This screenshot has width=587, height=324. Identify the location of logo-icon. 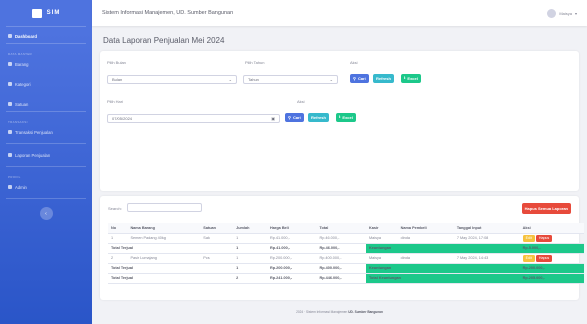
(36, 13).